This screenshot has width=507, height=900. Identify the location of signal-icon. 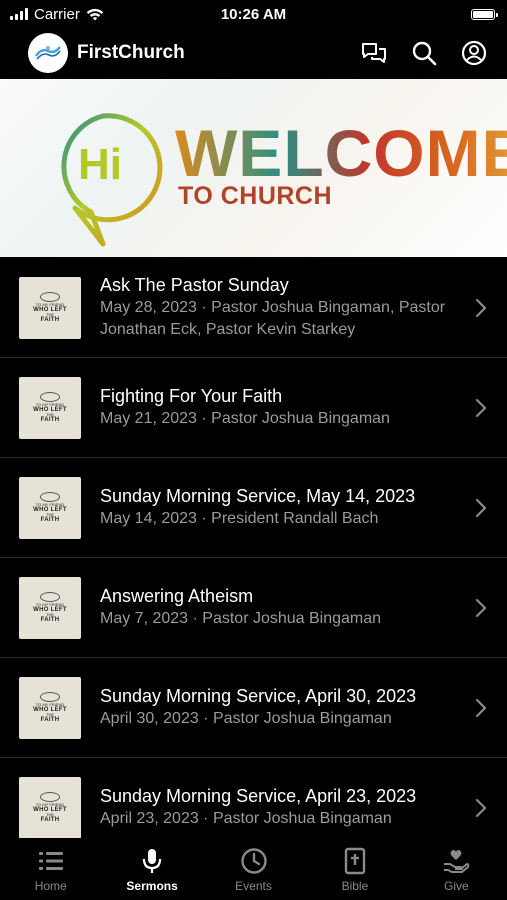
(19, 14).